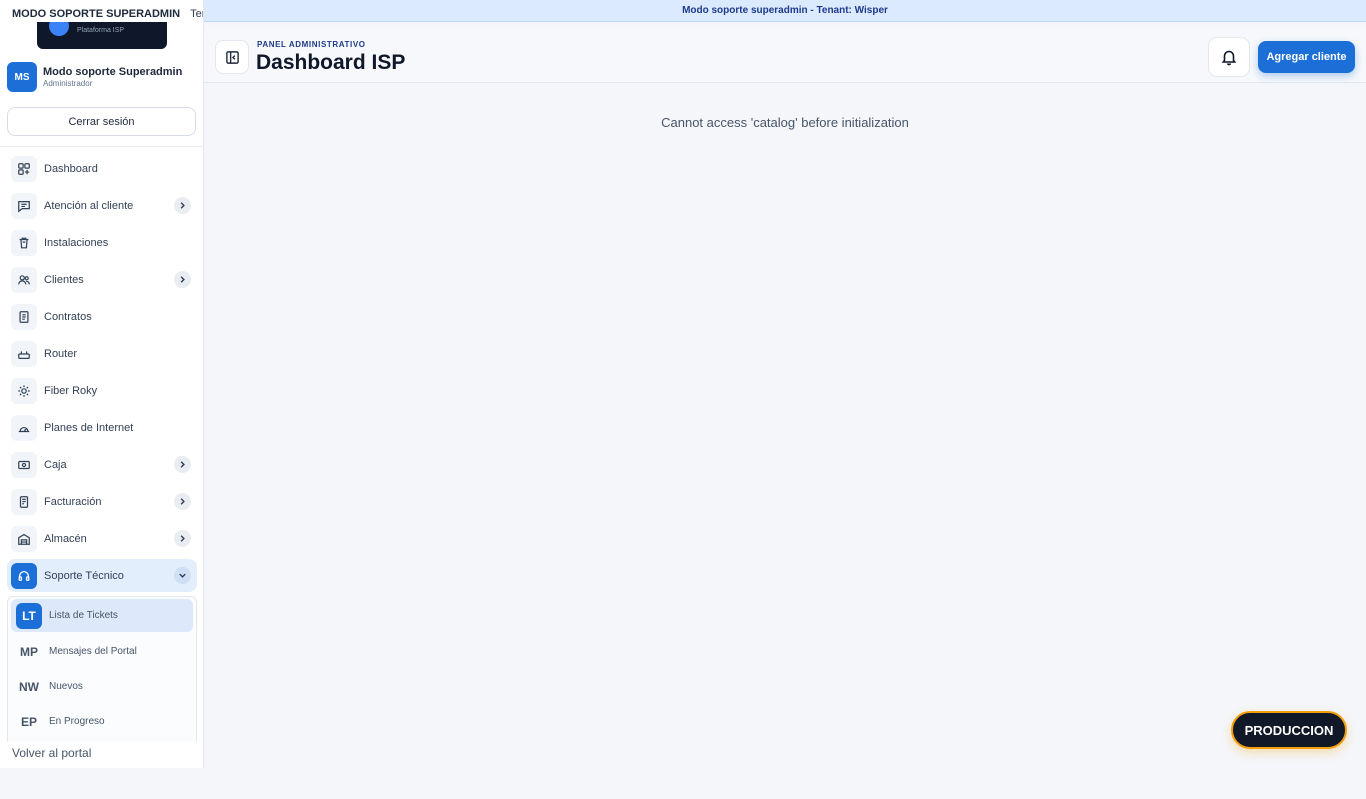 Image resolution: width=1366 pixels, height=799 pixels. I want to click on notifications-button, so click(1229, 57).